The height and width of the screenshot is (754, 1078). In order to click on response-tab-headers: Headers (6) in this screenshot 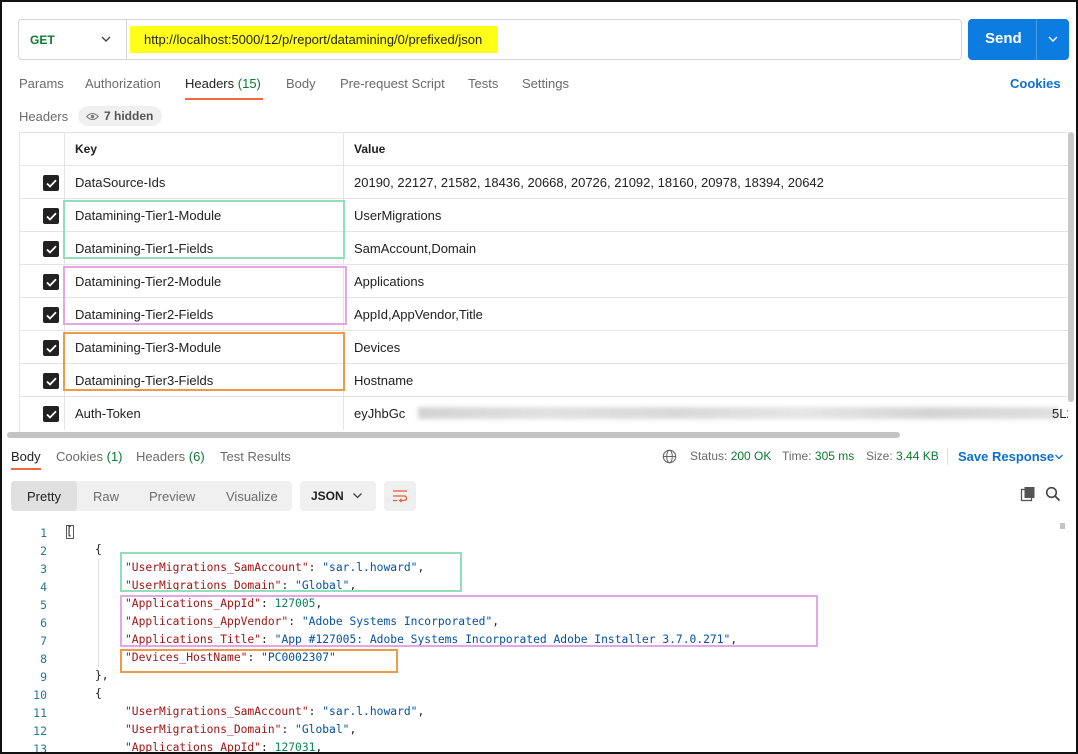, I will do `click(170, 456)`.